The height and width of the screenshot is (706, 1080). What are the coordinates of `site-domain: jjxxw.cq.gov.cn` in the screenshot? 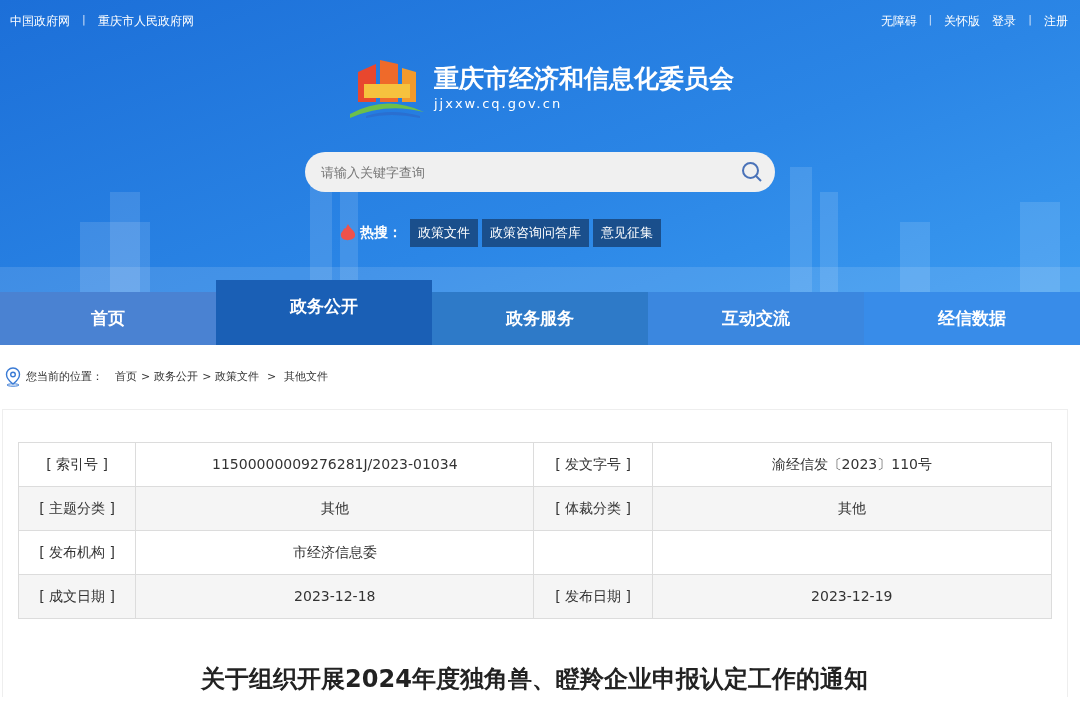 It's located at (499, 104).